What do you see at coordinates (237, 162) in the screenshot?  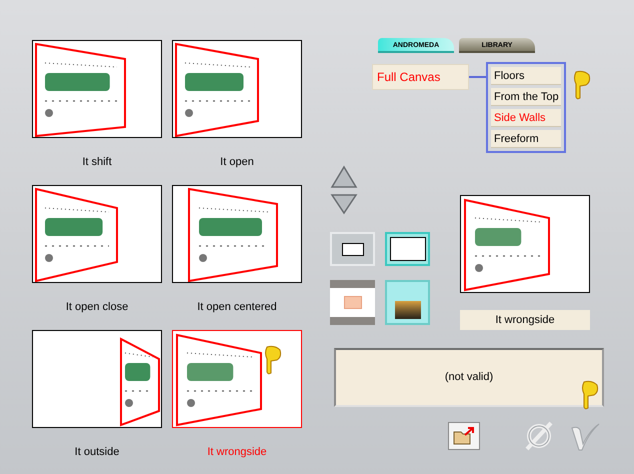 I see `preset-label: It open` at bounding box center [237, 162].